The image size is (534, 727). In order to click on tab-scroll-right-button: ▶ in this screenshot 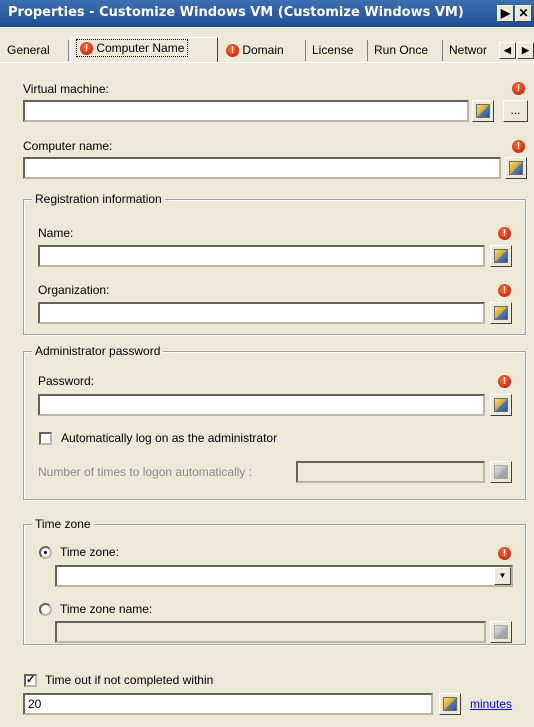, I will do `click(525, 50)`.